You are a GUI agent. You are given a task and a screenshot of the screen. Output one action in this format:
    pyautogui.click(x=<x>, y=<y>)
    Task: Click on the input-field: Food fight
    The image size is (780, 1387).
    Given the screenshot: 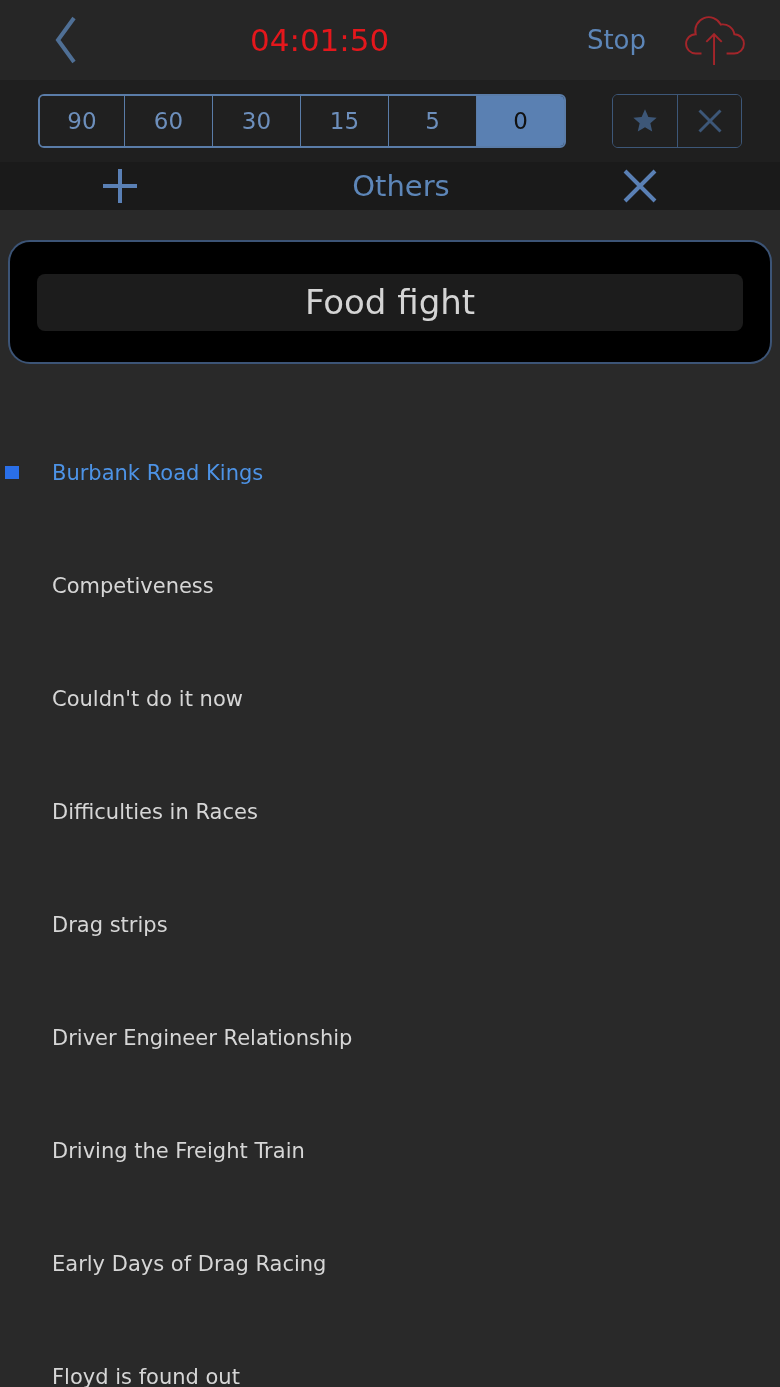 What is the action you would take?
    pyautogui.click(x=390, y=302)
    